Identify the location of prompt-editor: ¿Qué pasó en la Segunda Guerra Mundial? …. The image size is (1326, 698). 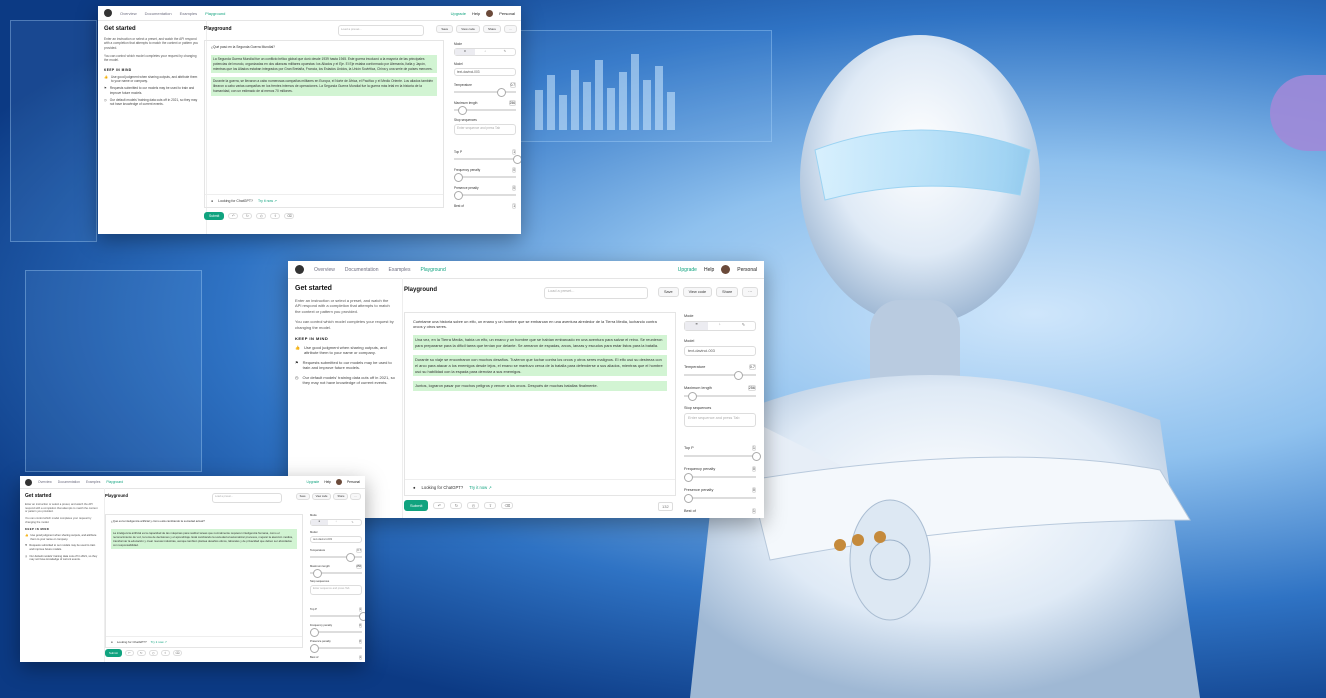
(324, 124).